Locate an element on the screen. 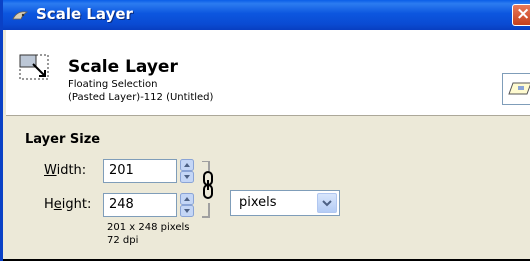 This screenshot has width=530, height=261. layer-name: (Pasted Layer)-112 (Untitled) is located at coordinates (141, 97).